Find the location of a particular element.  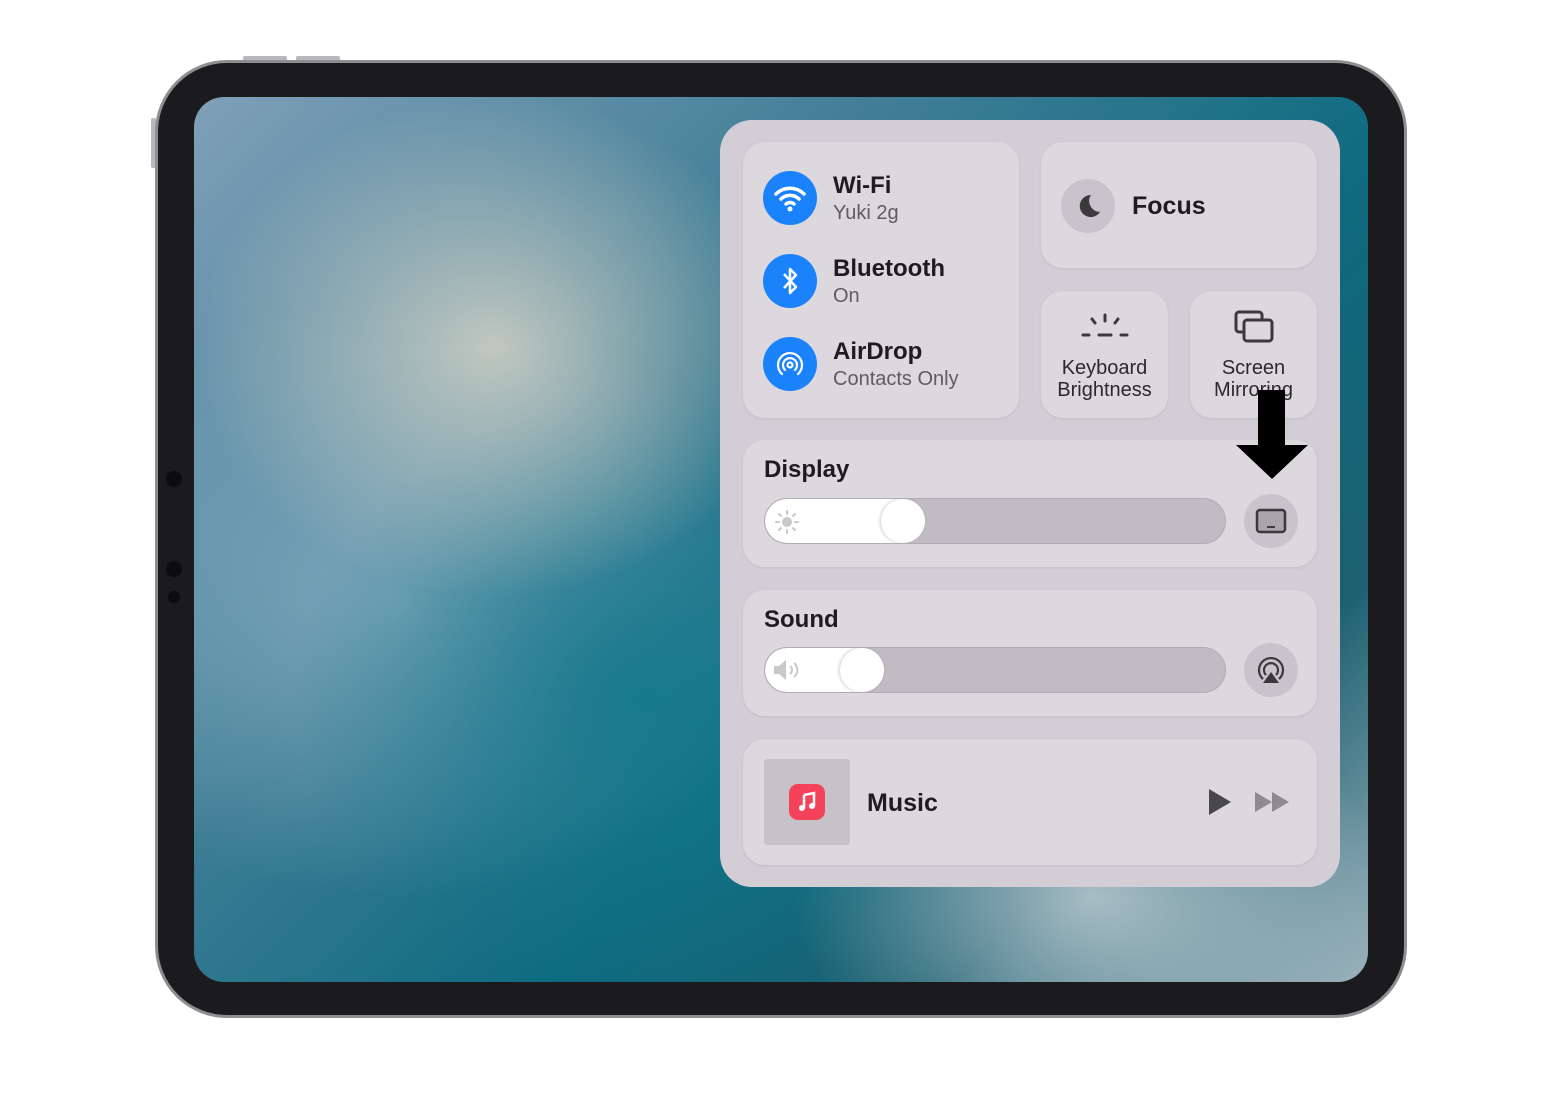

music-tile: Music is located at coordinates (1030, 802).